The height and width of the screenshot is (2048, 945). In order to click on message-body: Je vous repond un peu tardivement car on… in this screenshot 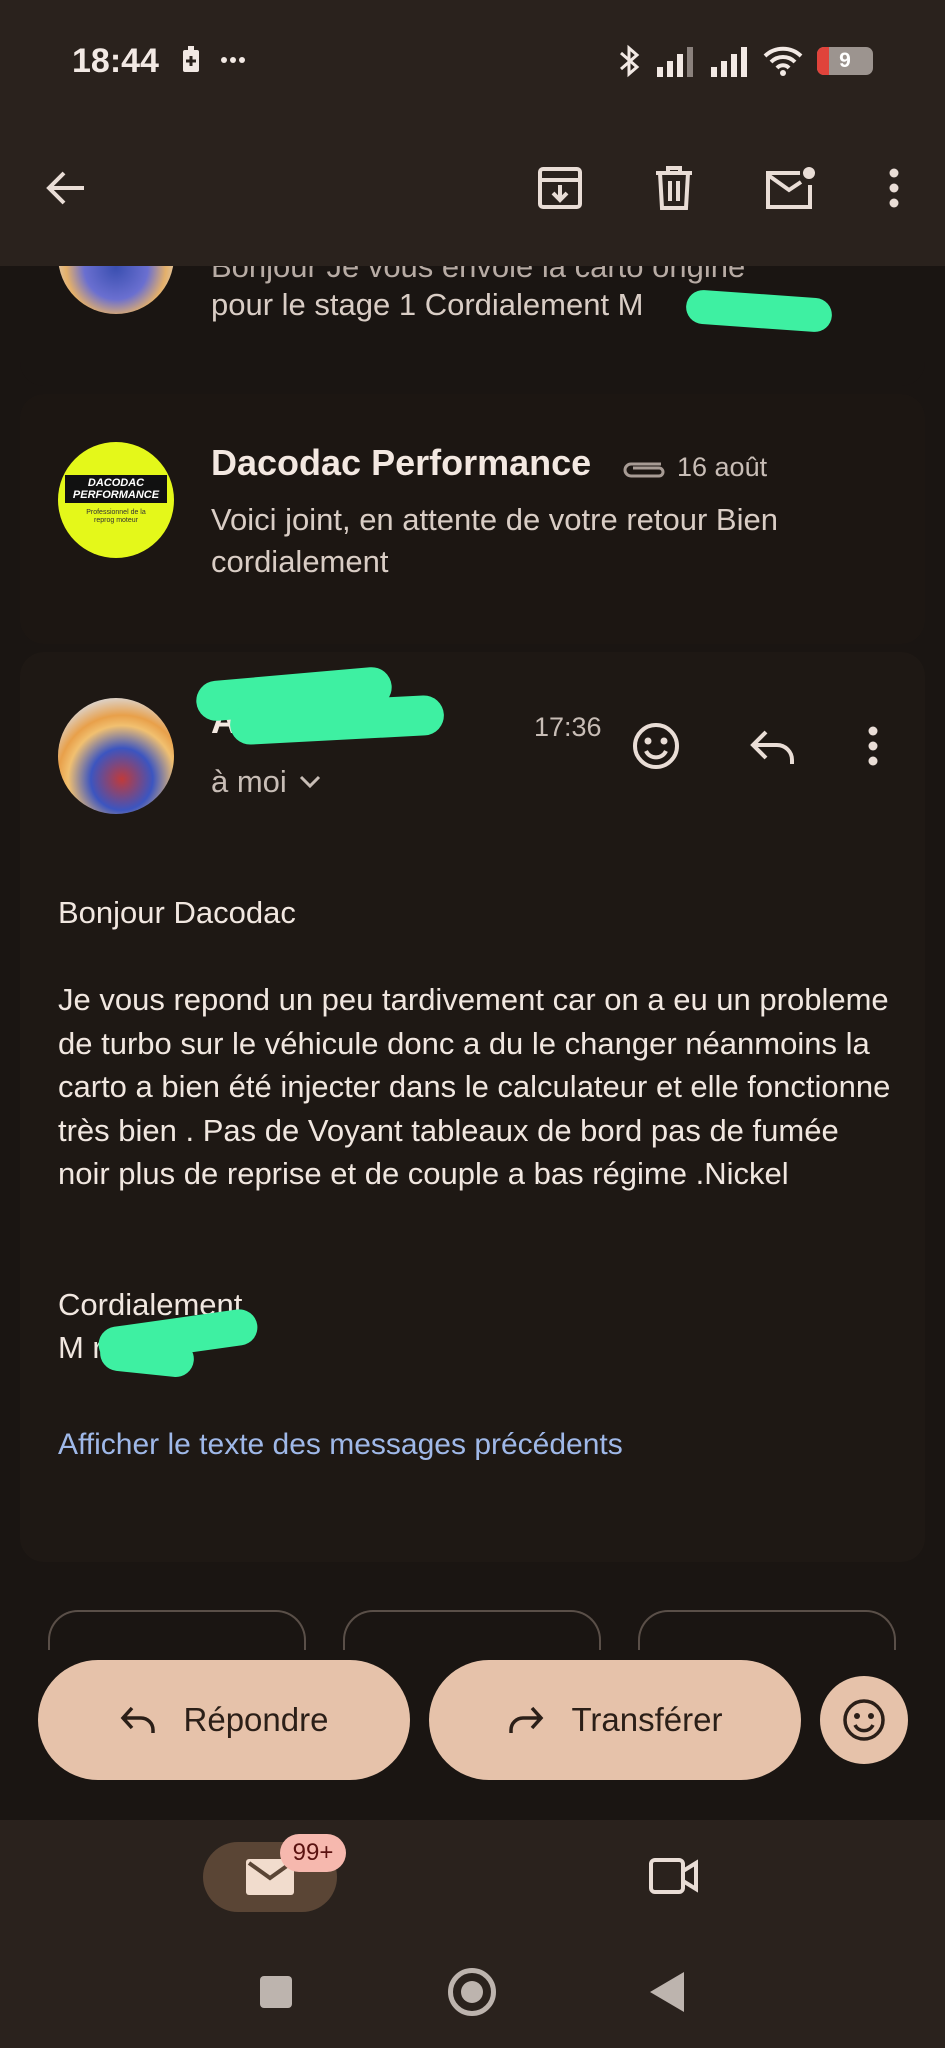, I will do `click(474, 1086)`.